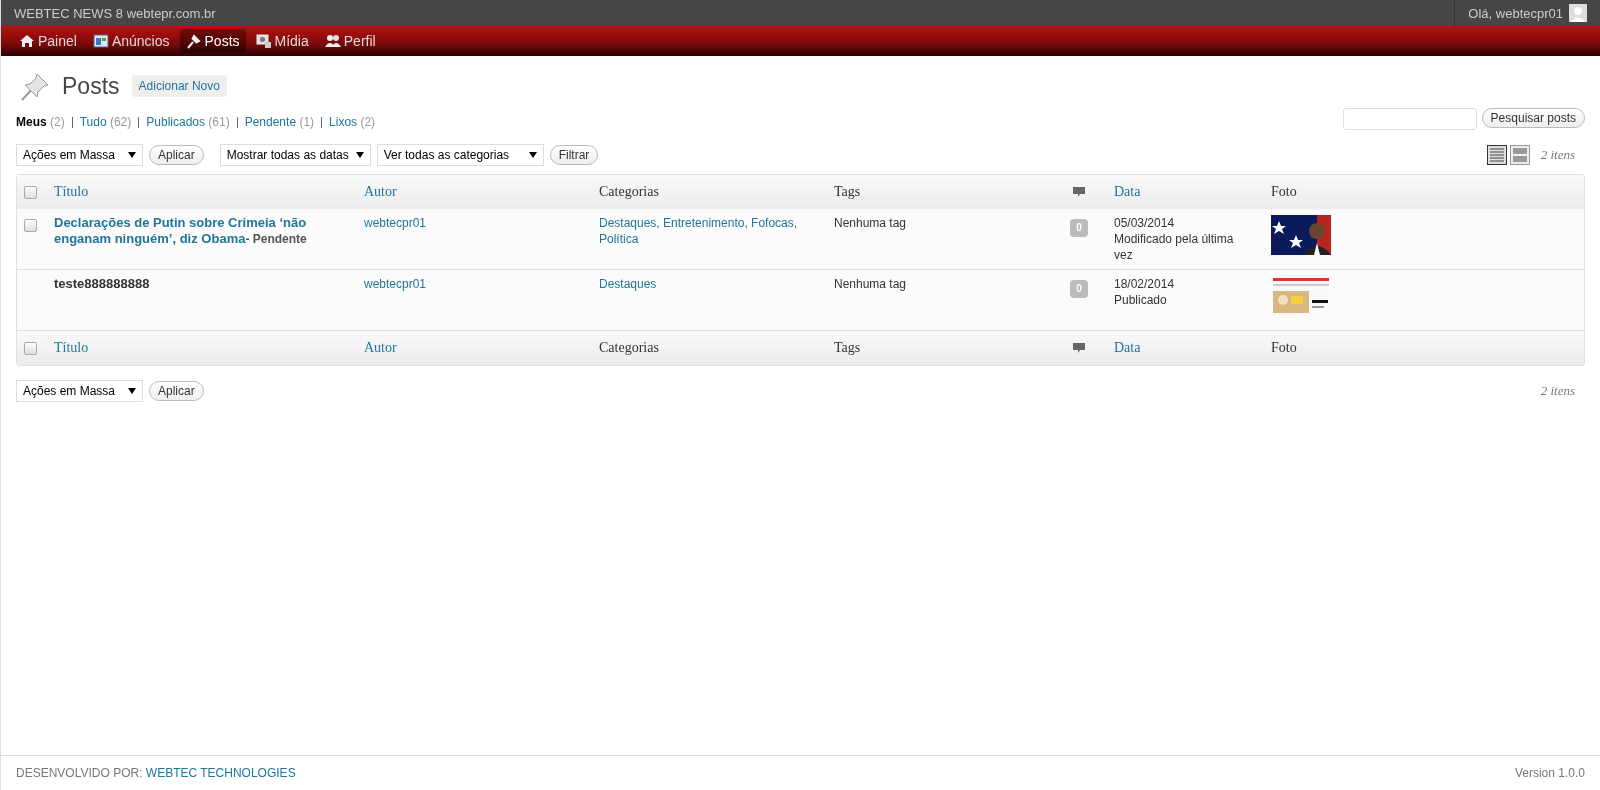 The width and height of the screenshot is (1600, 790). What do you see at coordinates (1549, 773) in the screenshot?
I see `version-label: Version 1.0.0` at bounding box center [1549, 773].